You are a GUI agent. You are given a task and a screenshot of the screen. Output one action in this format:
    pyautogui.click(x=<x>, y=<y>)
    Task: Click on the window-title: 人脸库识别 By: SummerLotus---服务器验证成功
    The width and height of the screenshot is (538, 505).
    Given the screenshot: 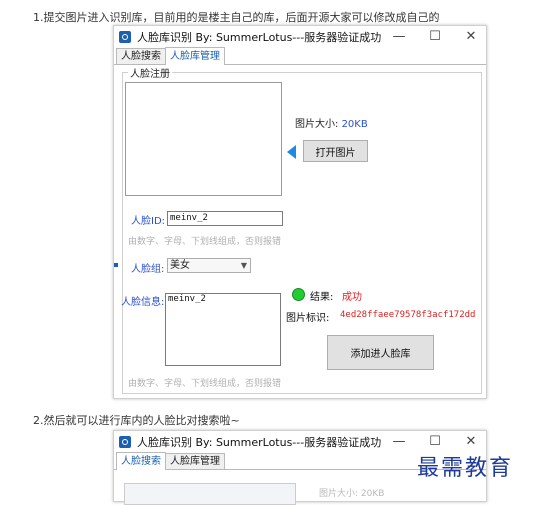 What is the action you would take?
    pyautogui.click(x=259, y=37)
    